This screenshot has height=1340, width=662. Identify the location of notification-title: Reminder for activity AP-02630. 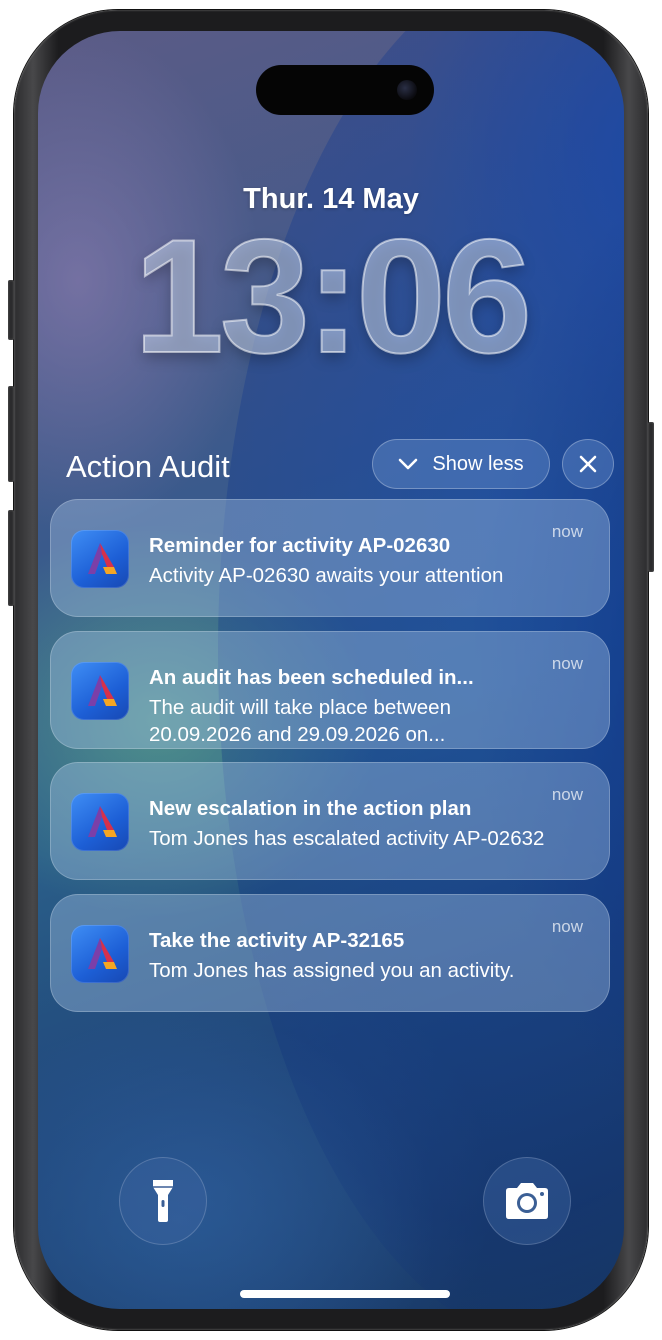
(300, 545).